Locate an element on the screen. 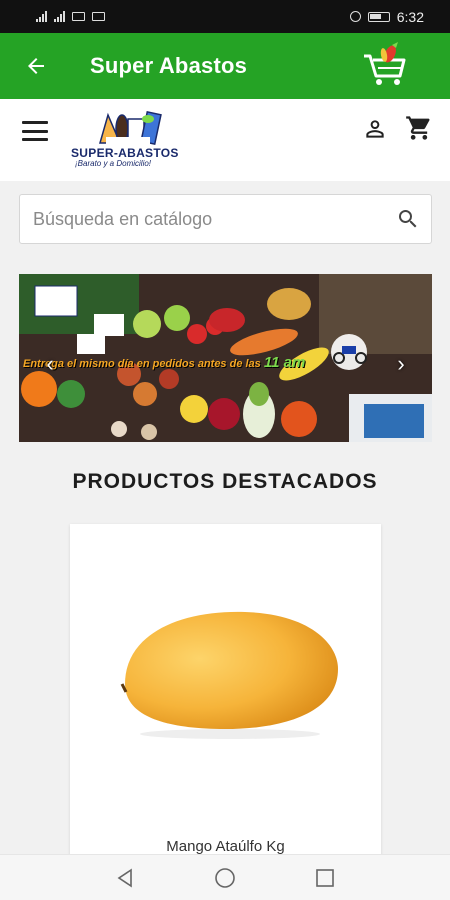 This screenshot has width=450, height=900. menu-icon is located at coordinates (35, 122).